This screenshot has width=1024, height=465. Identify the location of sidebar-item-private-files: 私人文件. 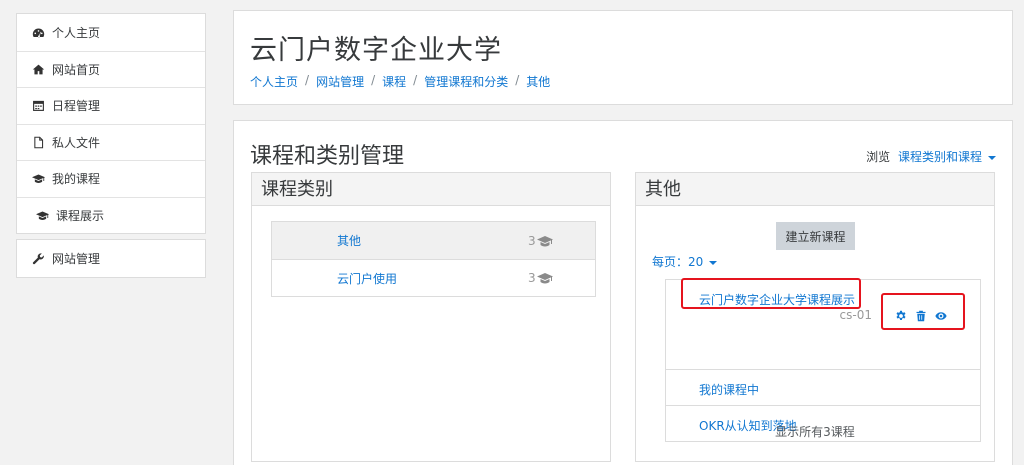
(111, 142).